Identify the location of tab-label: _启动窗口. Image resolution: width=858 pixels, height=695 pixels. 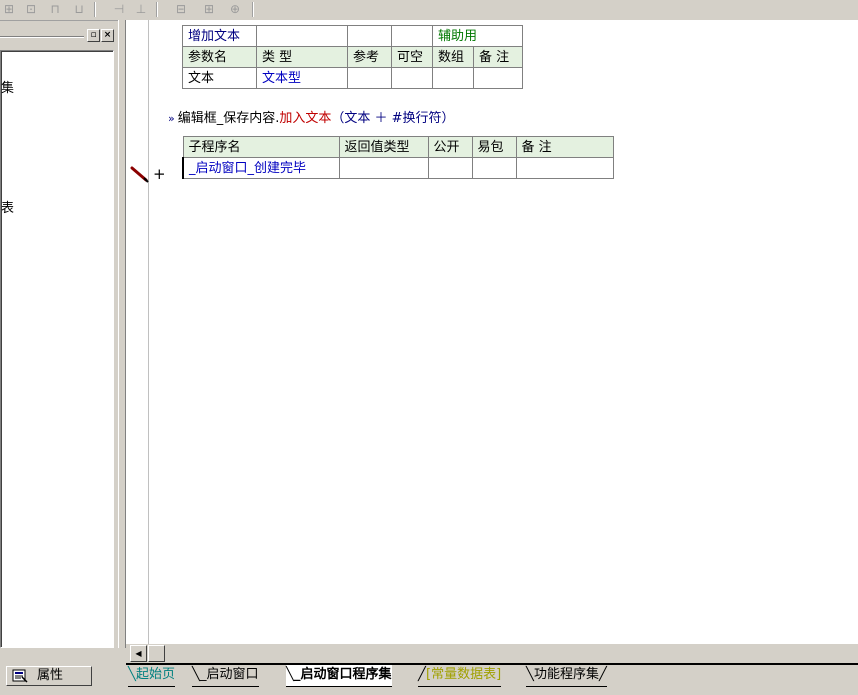
(229, 674).